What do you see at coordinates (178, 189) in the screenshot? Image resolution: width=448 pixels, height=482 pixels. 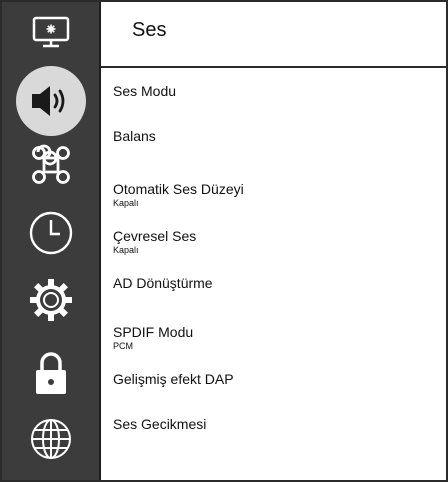 I see `menu-item-label: Otomatik Ses Düzeyi` at bounding box center [178, 189].